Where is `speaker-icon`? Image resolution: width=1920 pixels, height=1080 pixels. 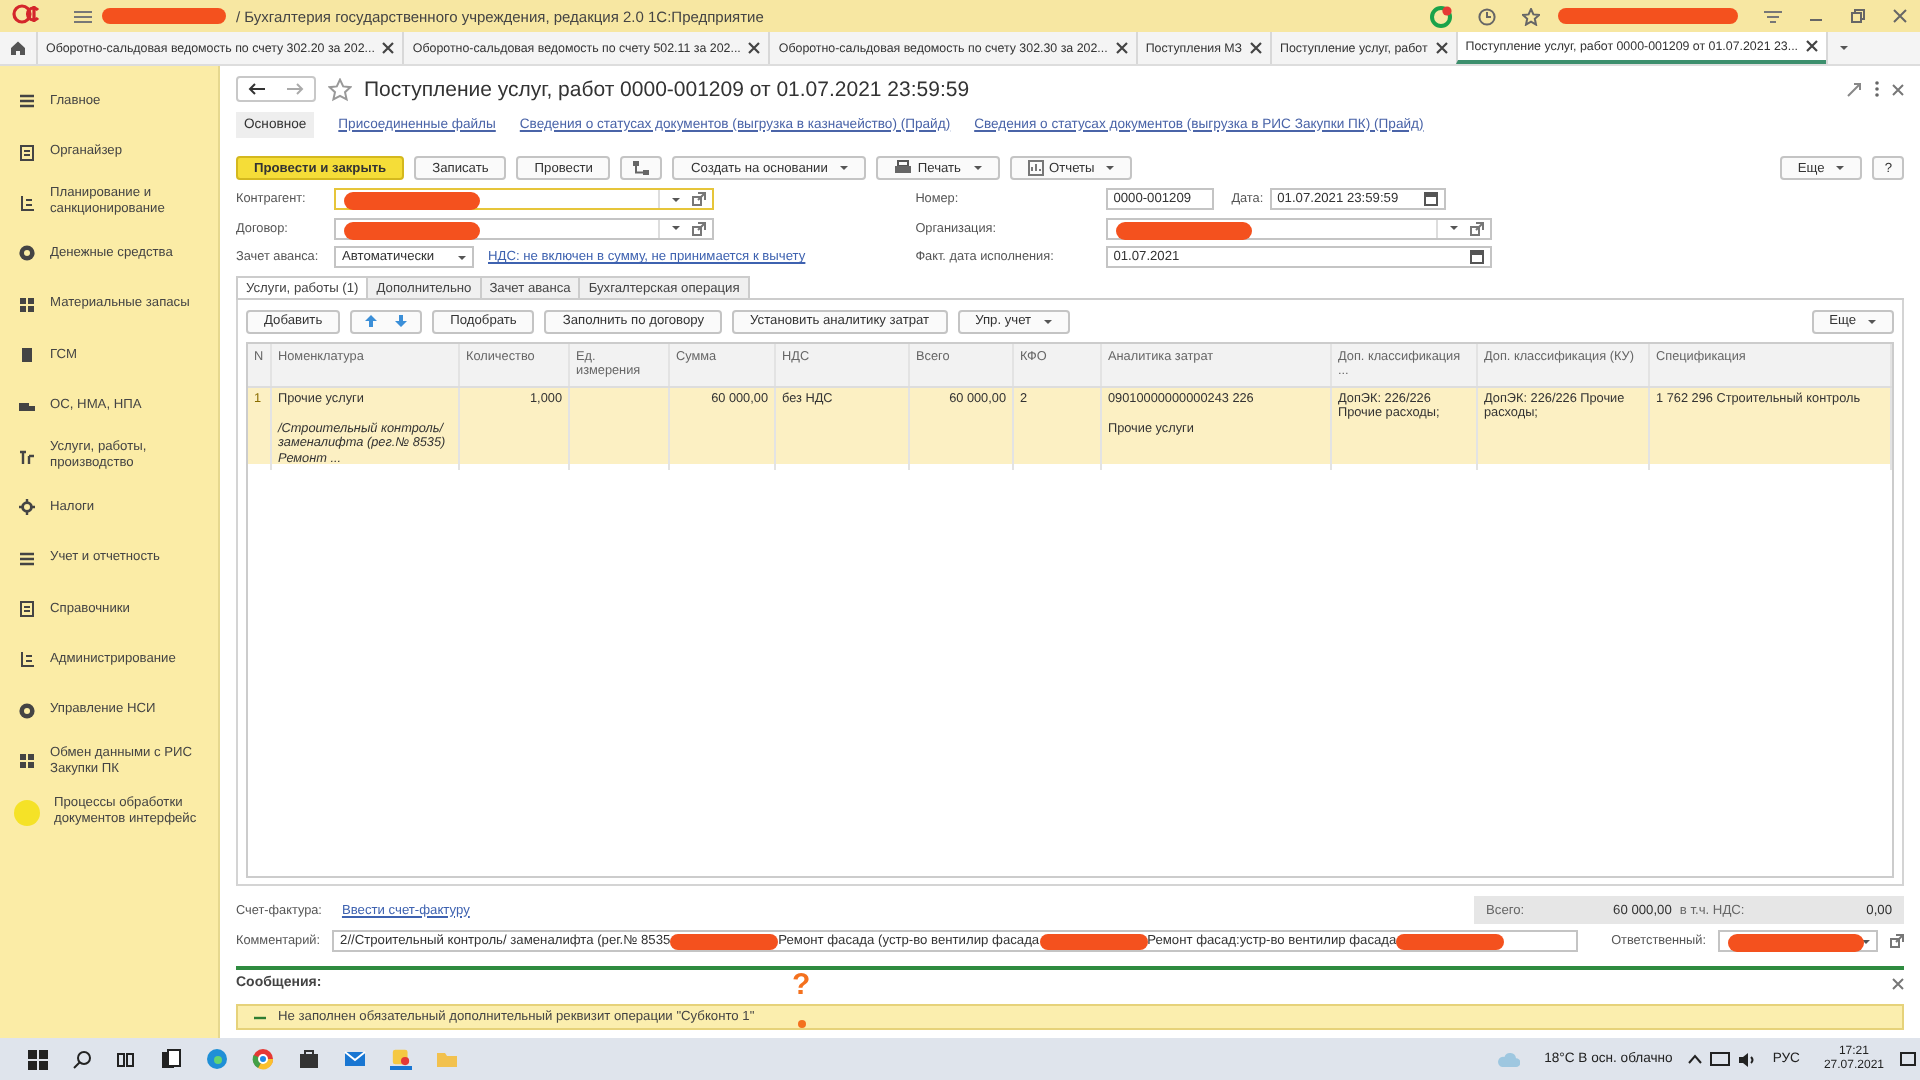
speaker-icon is located at coordinates (1747, 1059).